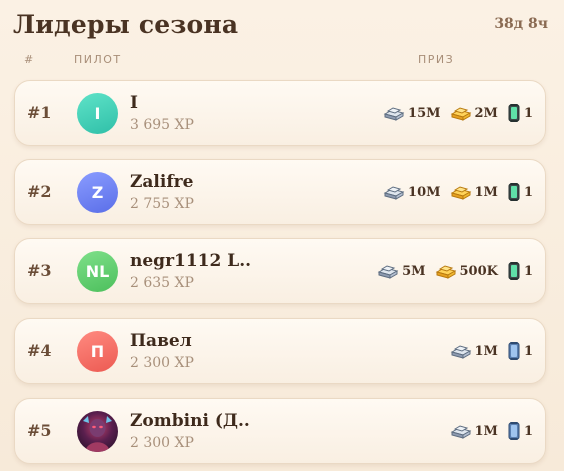 This screenshot has width=564, height=471. I want to click on column-headers: # ПИЛОТ ПРИЗ, so click(282, 61).